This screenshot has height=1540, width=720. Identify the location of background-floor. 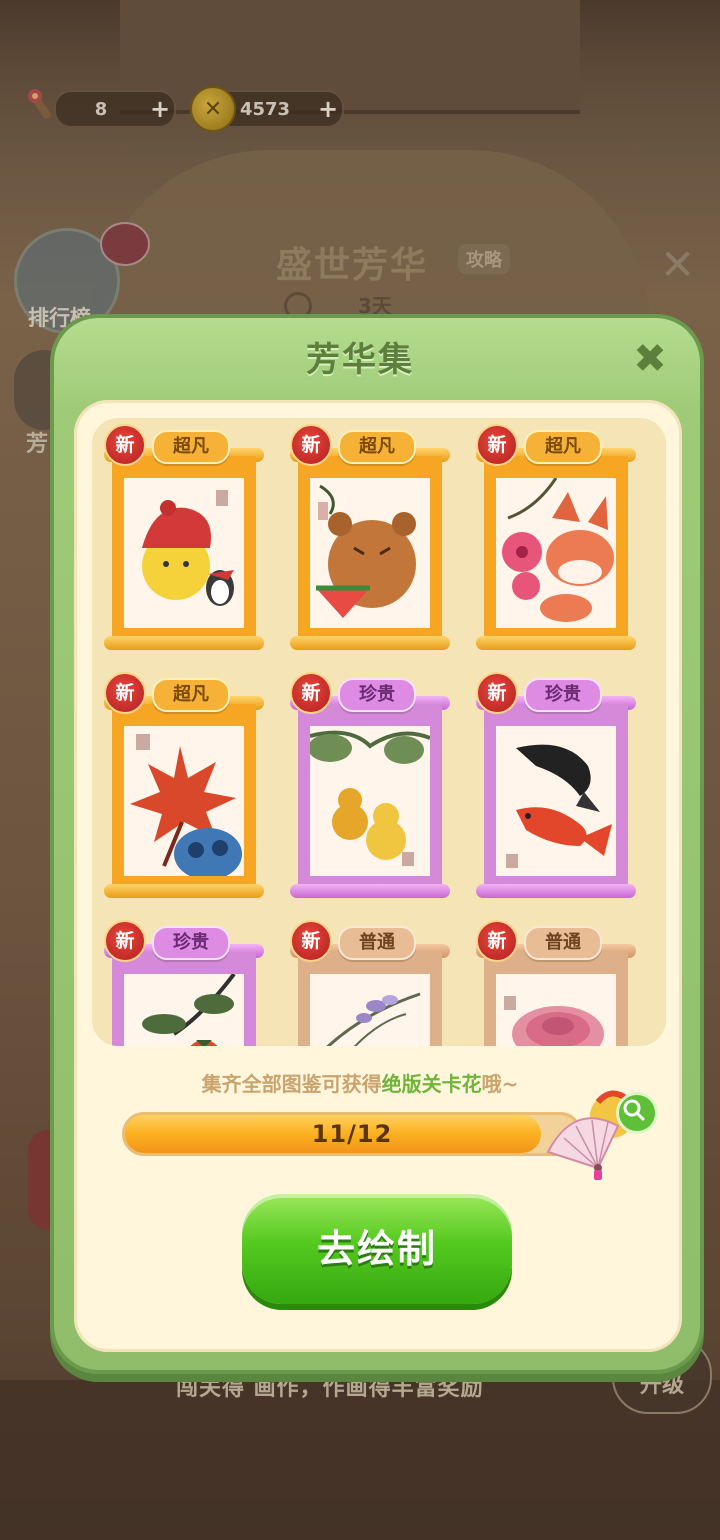
(360, 1460).